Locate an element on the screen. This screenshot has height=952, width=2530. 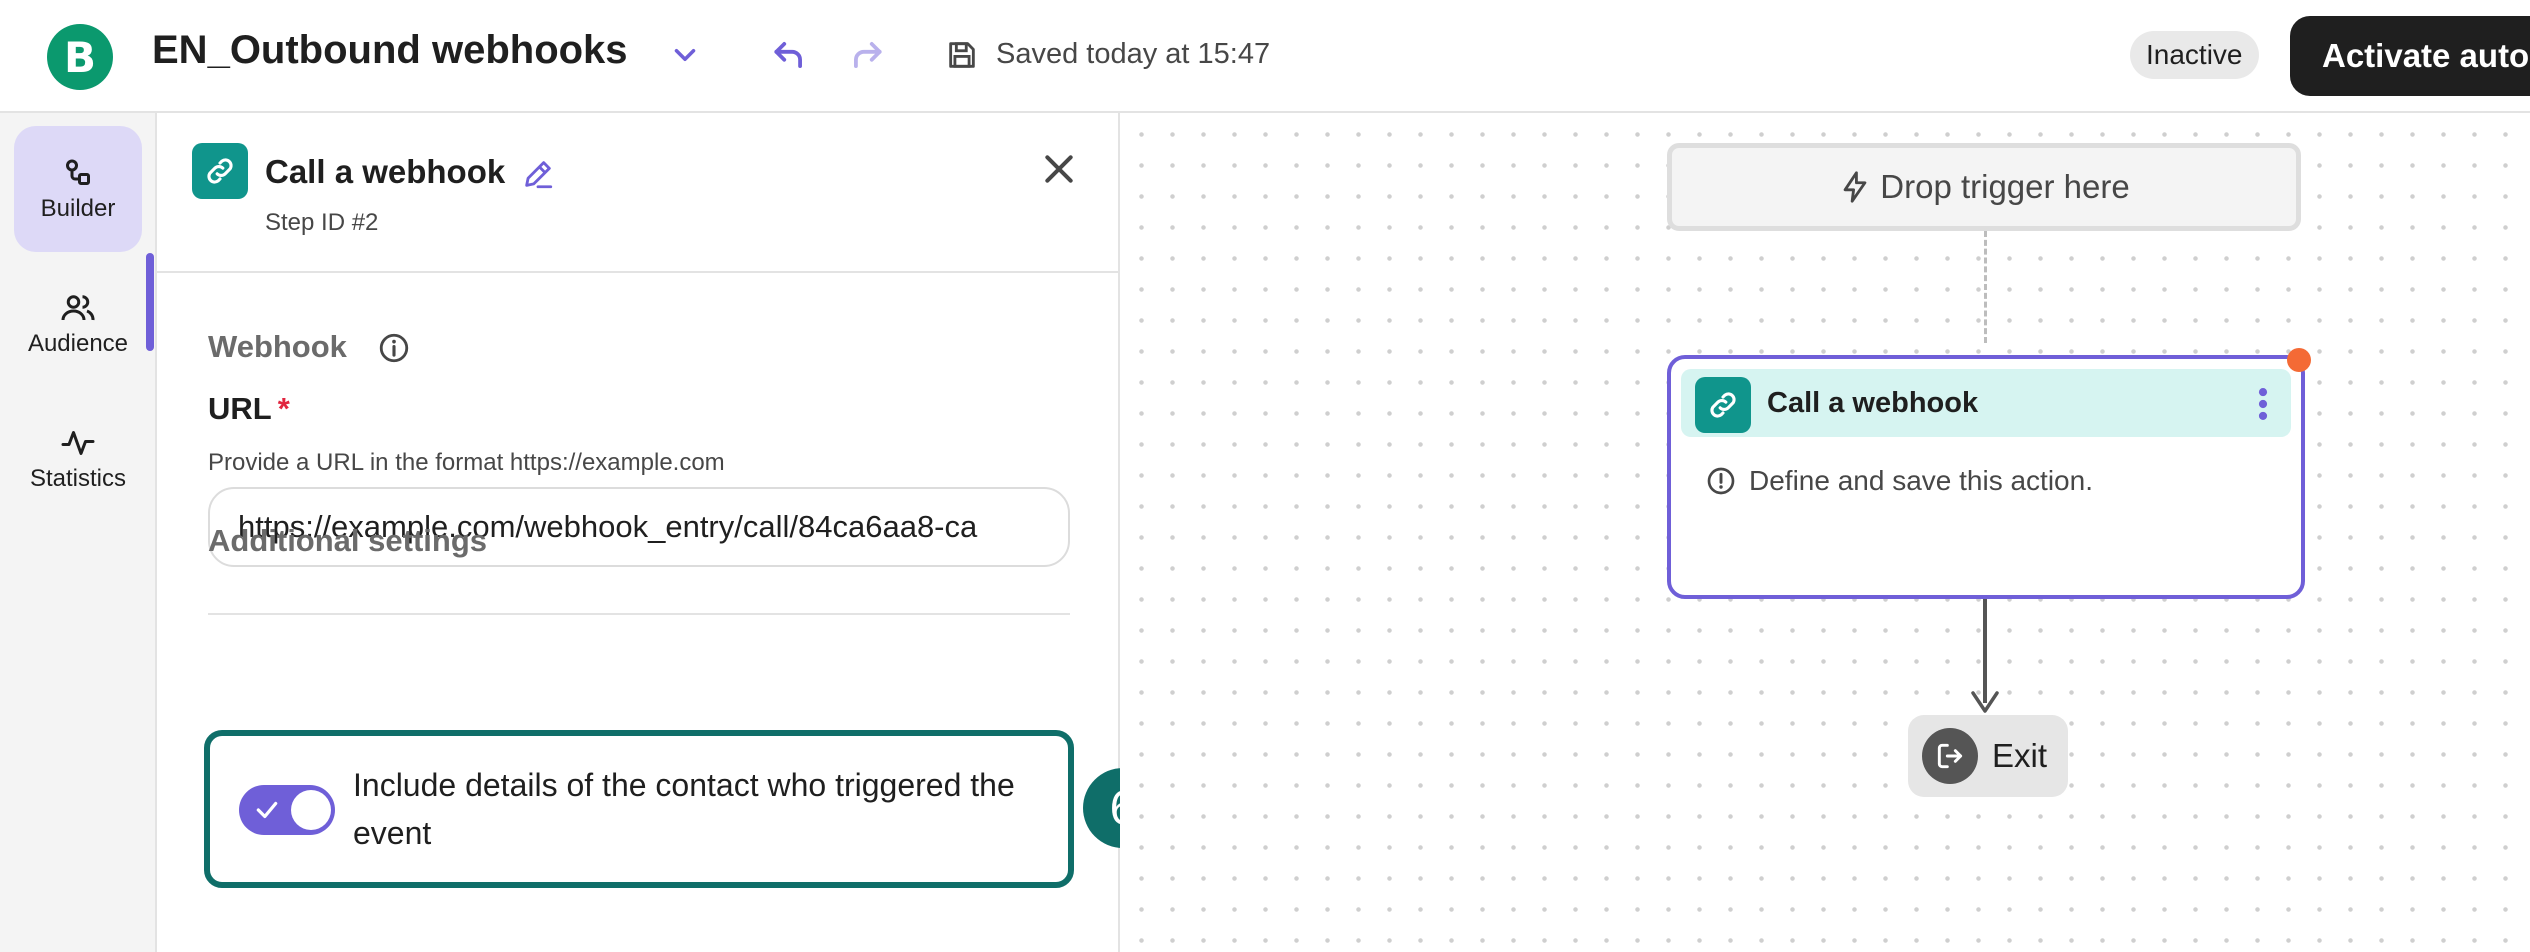
chevron-down-icon is located at coordinates (685, 55).